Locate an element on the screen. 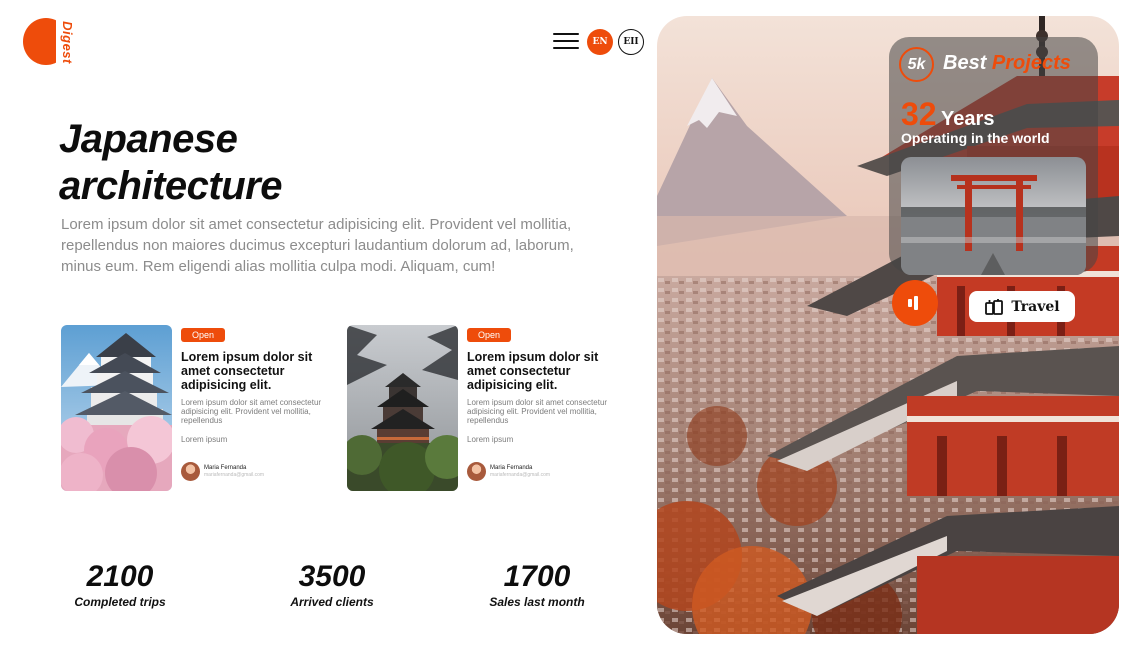 Image resolution: width=1140 pixels, height=653 pixels. torii-gate-thumbnail is located at coordinates (993, 216).